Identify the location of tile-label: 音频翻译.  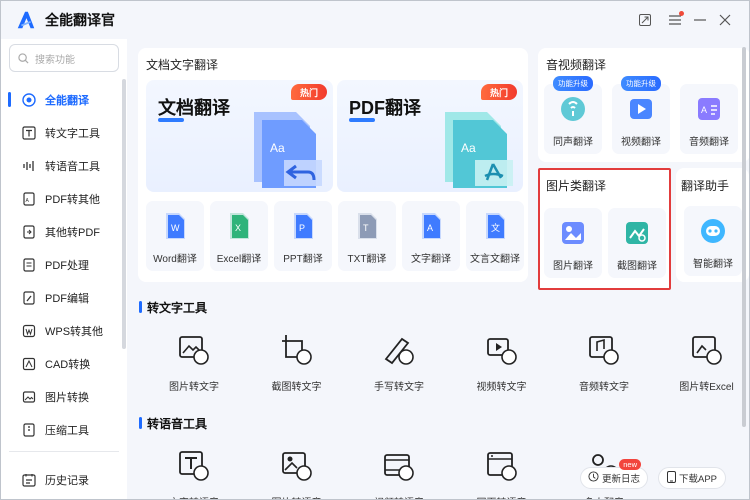
(709, 142).